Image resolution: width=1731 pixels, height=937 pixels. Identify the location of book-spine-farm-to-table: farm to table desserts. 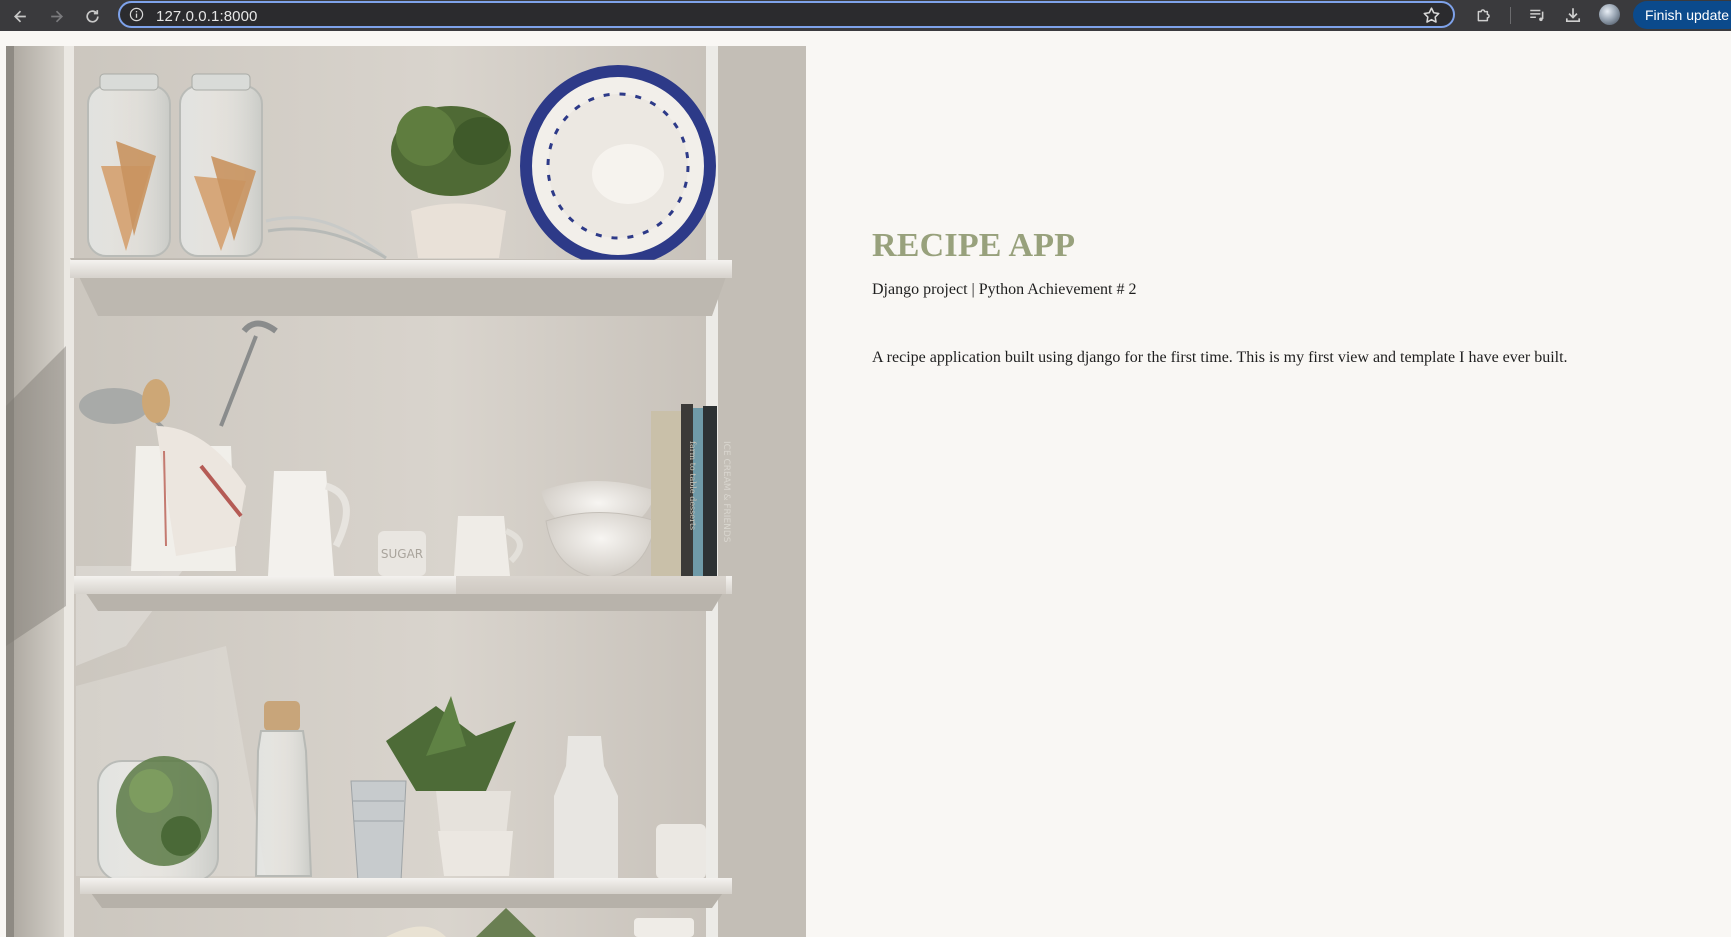
(692, 485).